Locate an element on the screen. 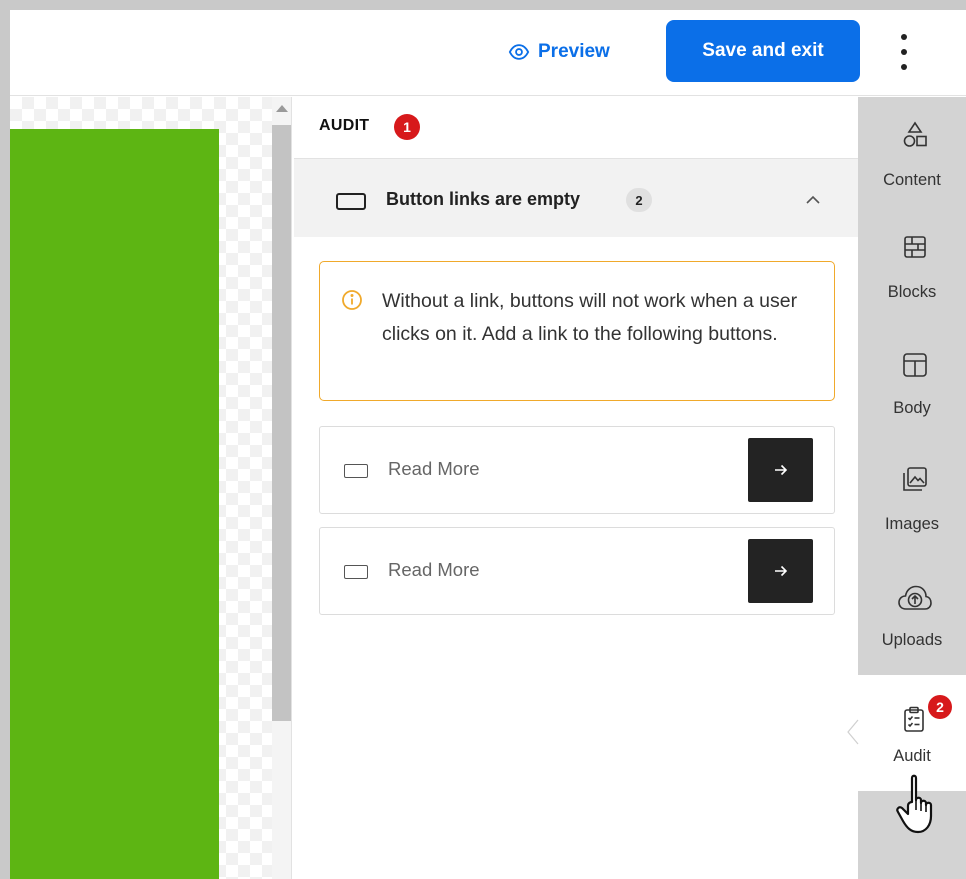  shapes-icon is located at coordinates (915, 134).